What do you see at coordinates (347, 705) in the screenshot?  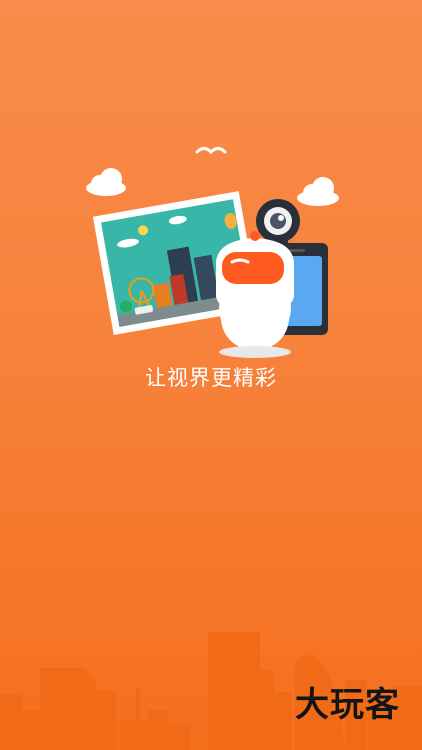 I see `brand-logo: 大玩客` at bounding box center [347, 705].